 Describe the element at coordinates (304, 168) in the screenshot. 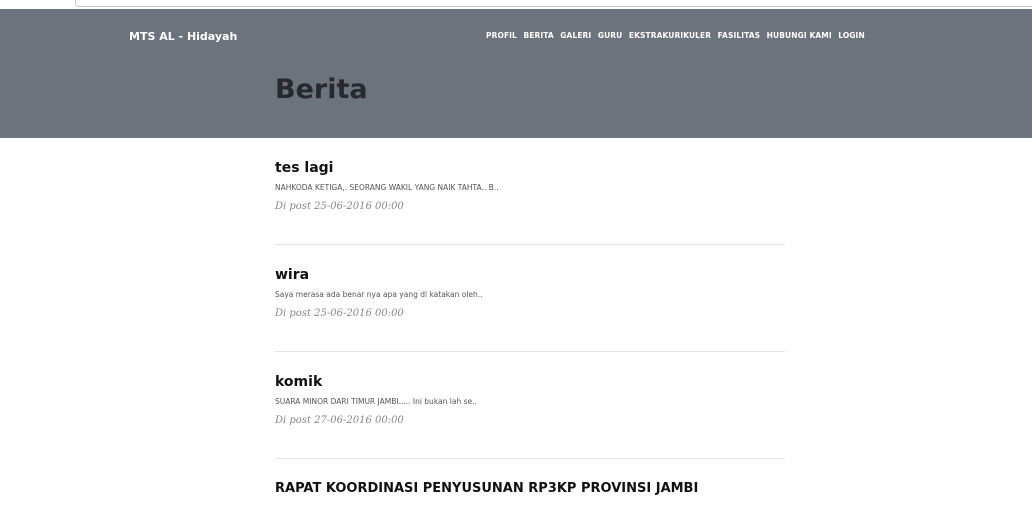

I see `news-item-title-link: tes lagi` at that location.